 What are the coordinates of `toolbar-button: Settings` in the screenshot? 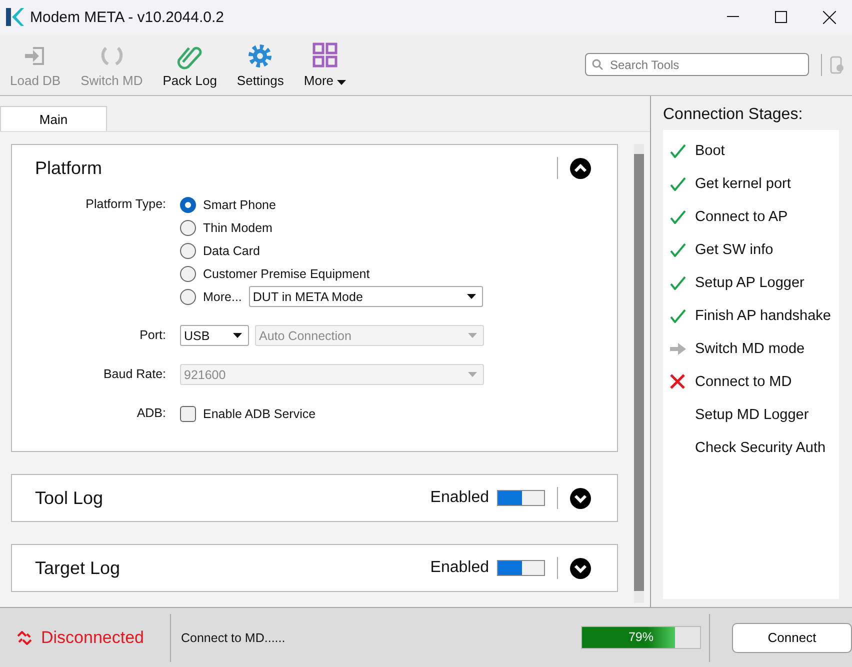 It's located at (260, 65).